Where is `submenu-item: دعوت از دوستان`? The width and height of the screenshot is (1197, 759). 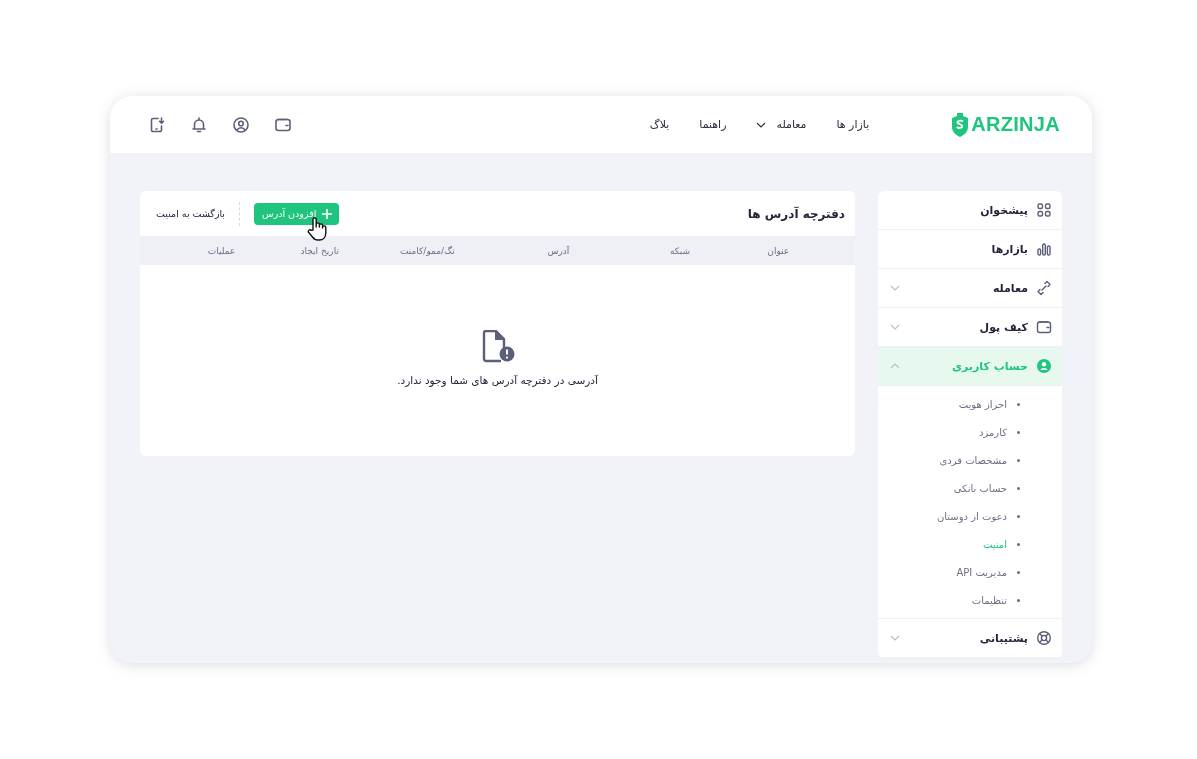 submenu-item: دعوت از دوستان is located at coordinates (970, 516).